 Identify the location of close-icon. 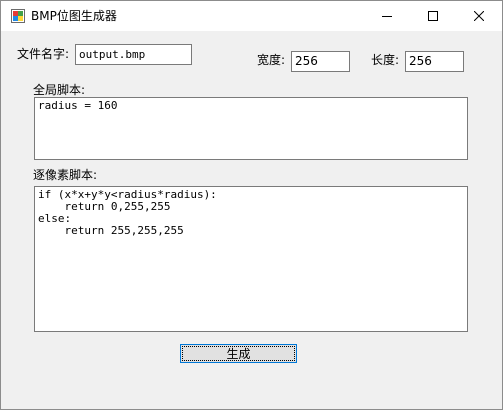
(479, 16).